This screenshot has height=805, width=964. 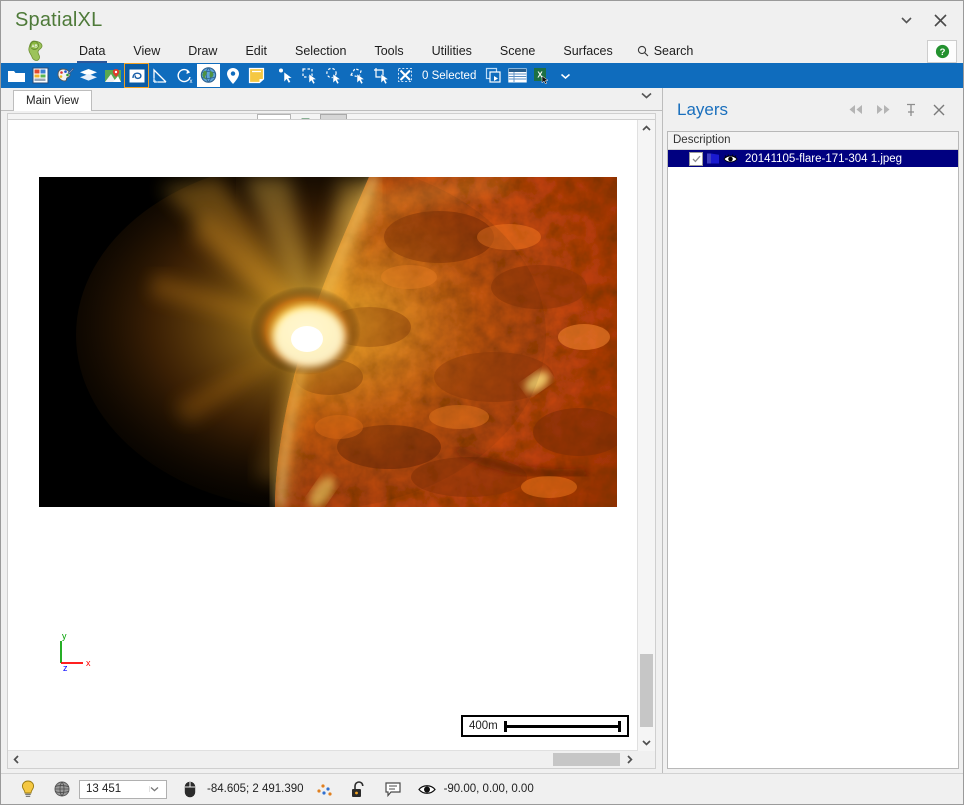 I want to click on close-panel-button, so click(x=939, y=110).